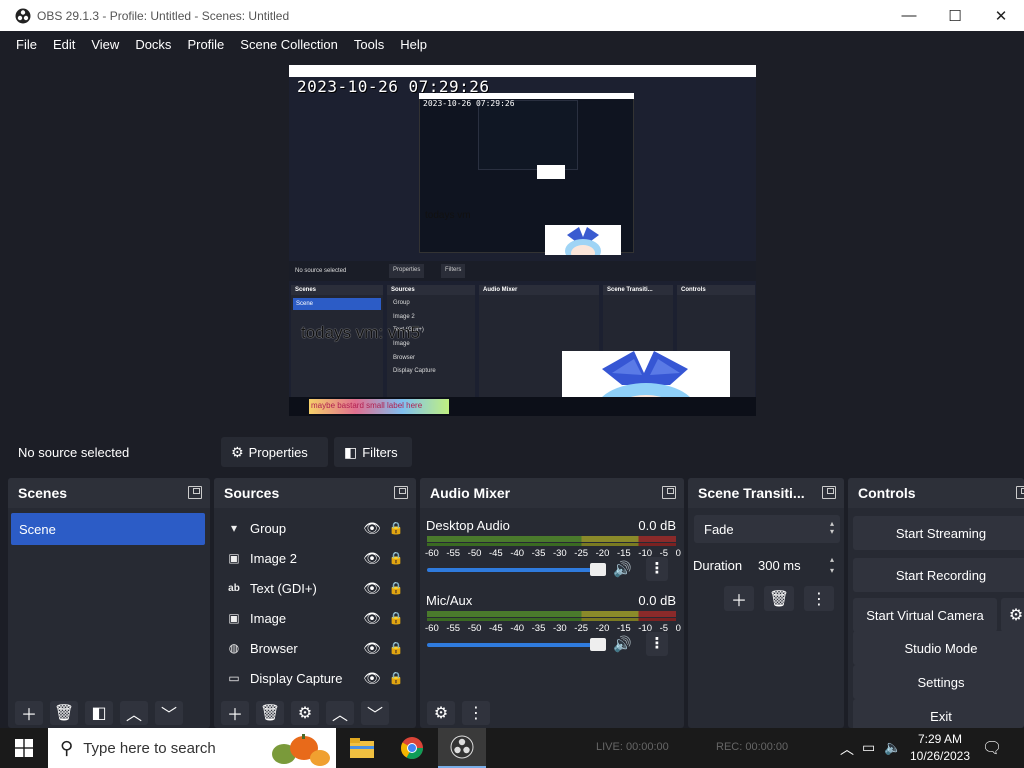  What do you see at coordinates (99, 713) in the screenshot?
I see `scene-filters-button: ◧` at bounding box center [99, 713].